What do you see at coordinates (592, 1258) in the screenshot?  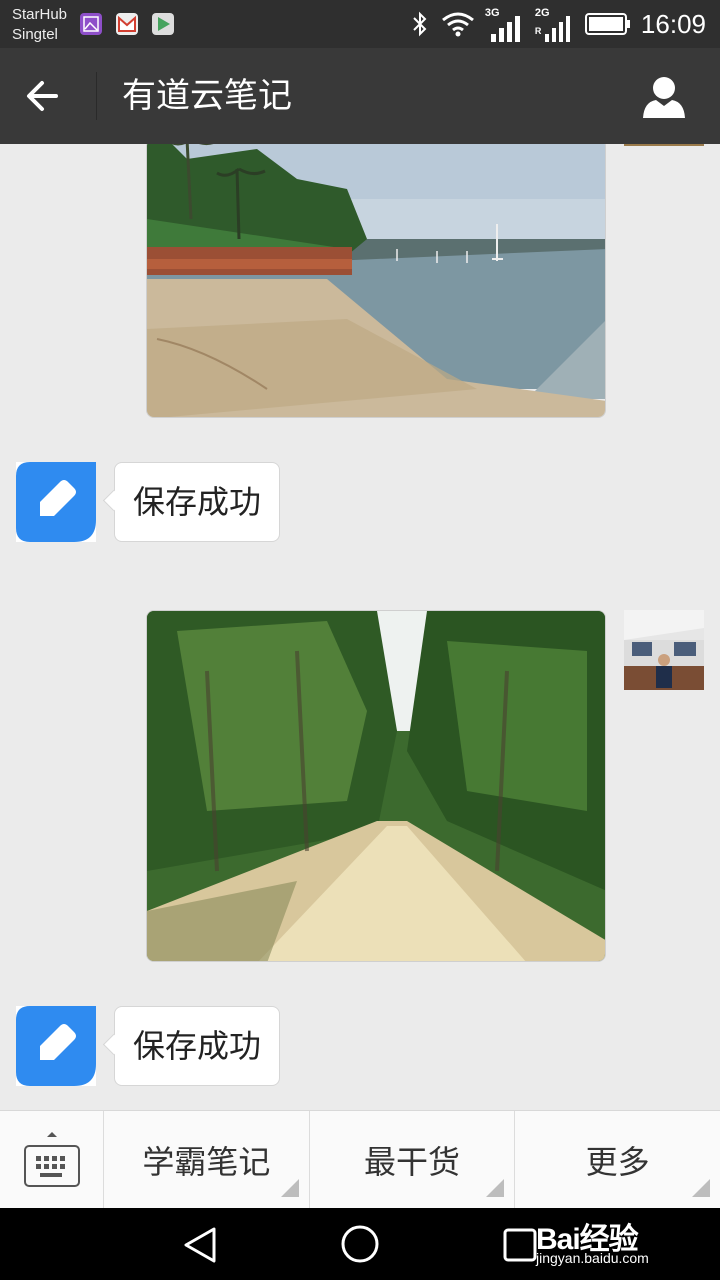 I see `watermark-url: jingyan.baidu.com` at bounding box center [592, 1258].